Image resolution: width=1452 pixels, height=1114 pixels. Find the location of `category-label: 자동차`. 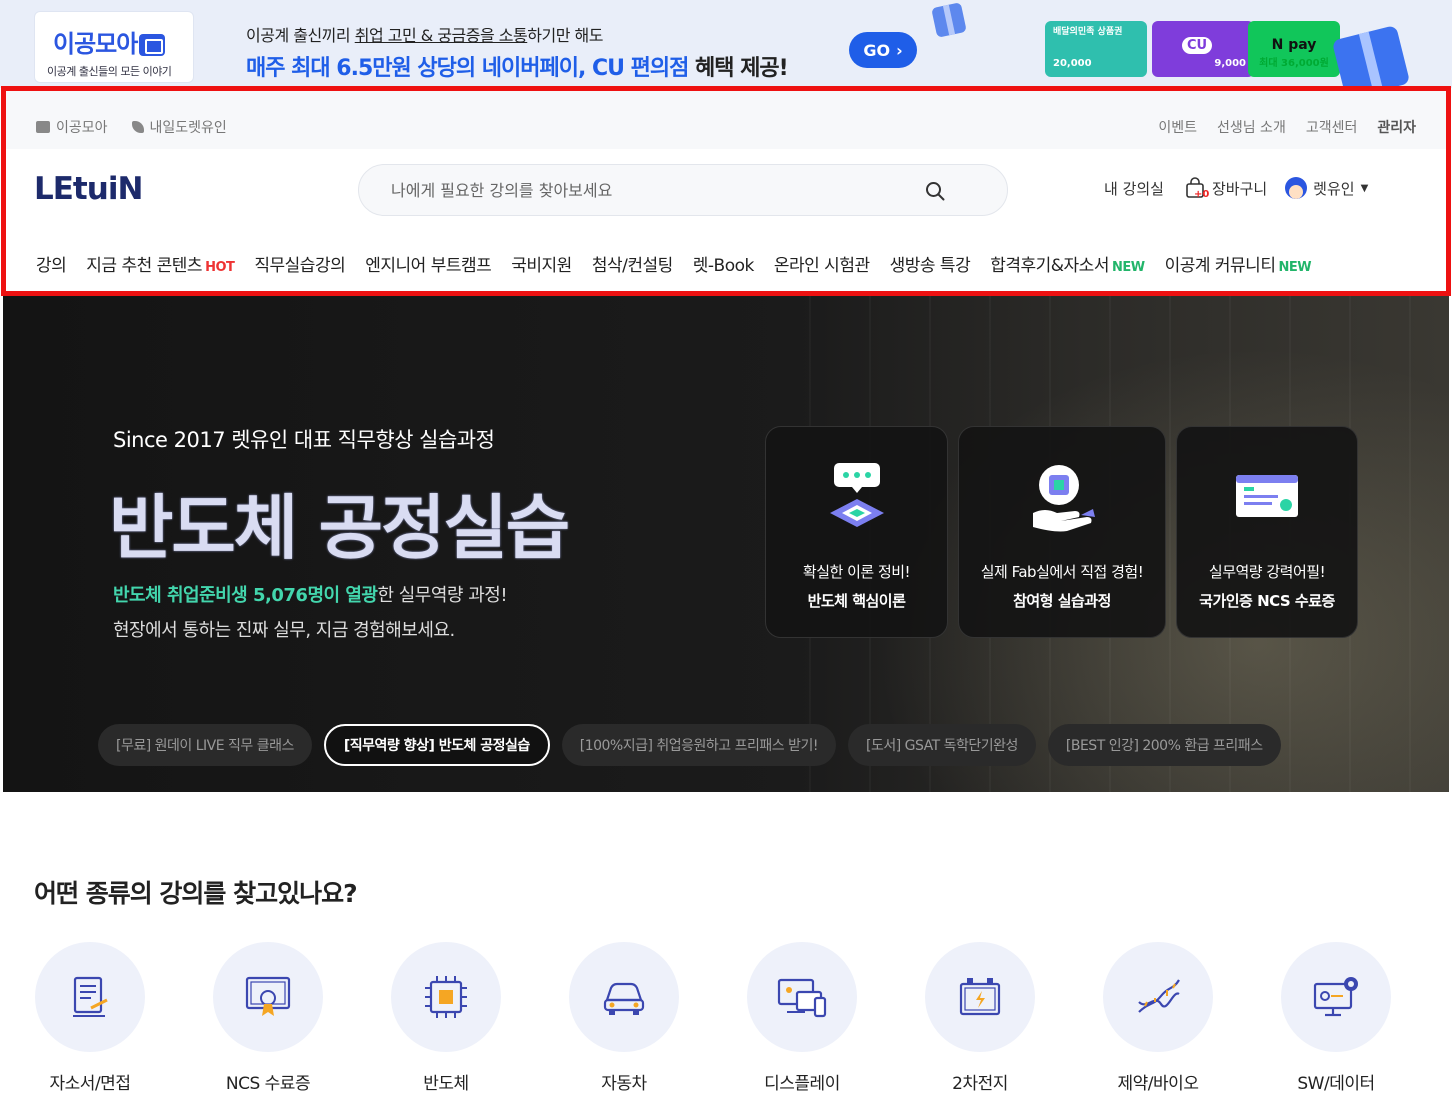

category-label: 자동차 is located at coordinates (624, 1084).